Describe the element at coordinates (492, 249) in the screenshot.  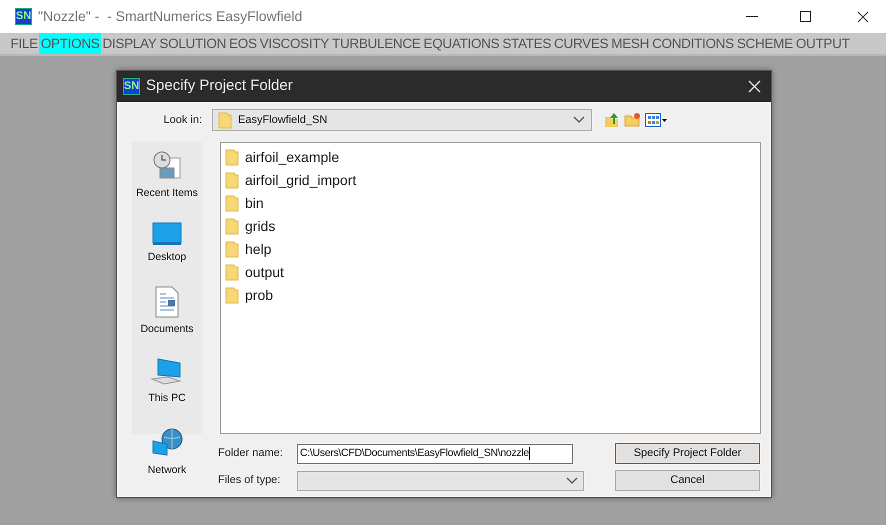
I see `folder-item: help` at that location.